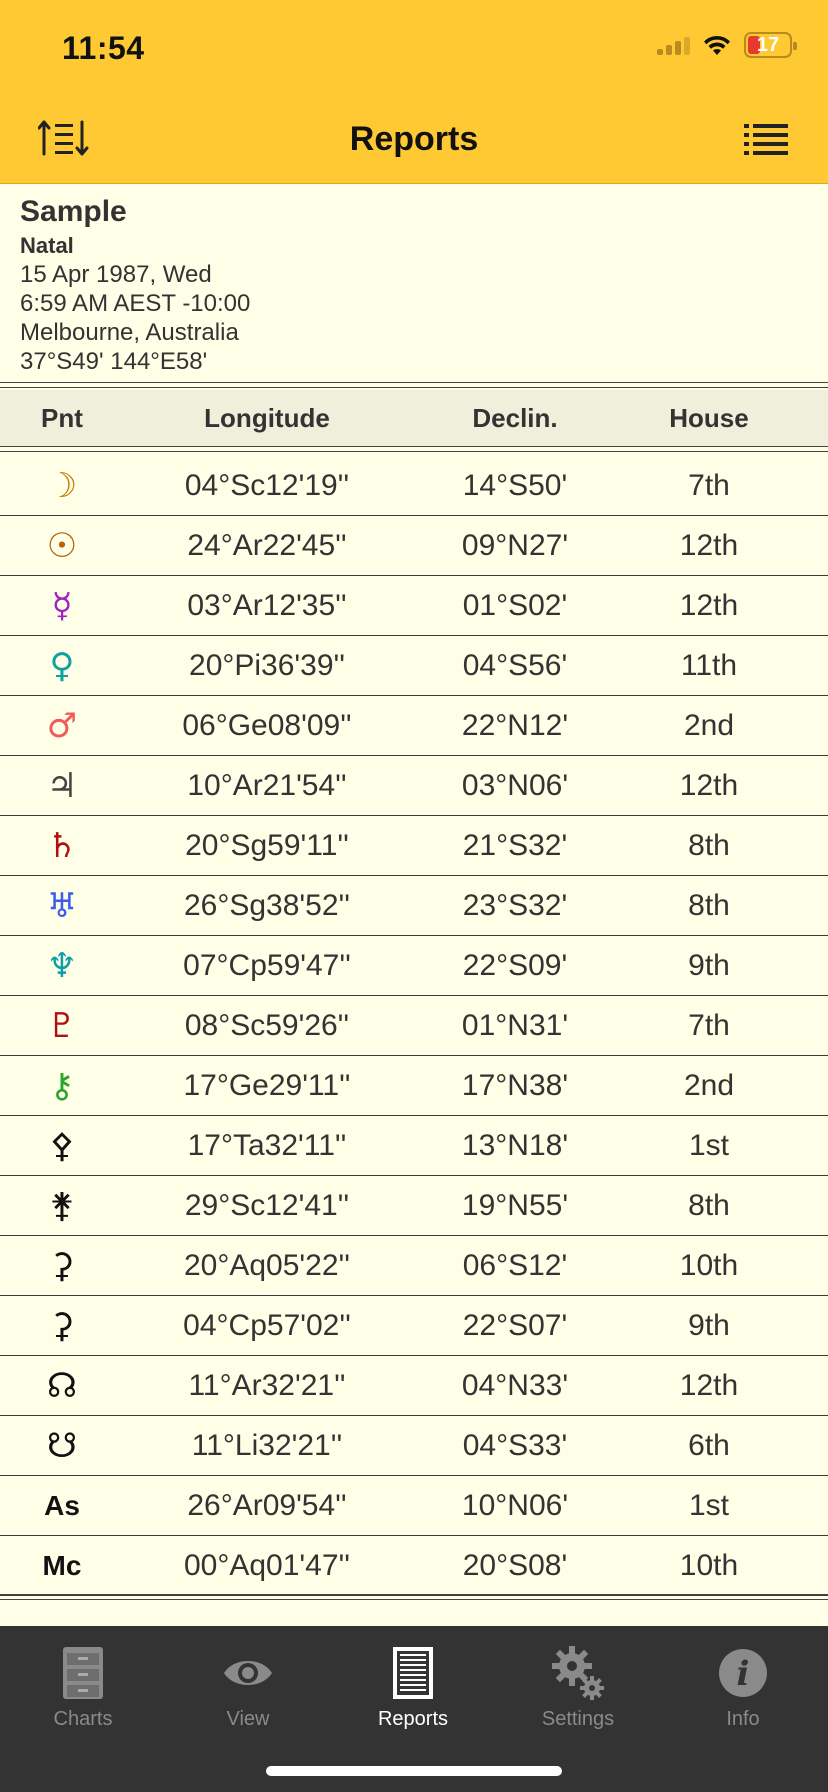 The width and height of the screenshot is (828, 1792). What do you see at coordinates (414, 1146) in the screenshot?
I see `table-row: ⚴ 17°Ta32'11'' 13°N18' 1st` at bounding box center [414, 1146].